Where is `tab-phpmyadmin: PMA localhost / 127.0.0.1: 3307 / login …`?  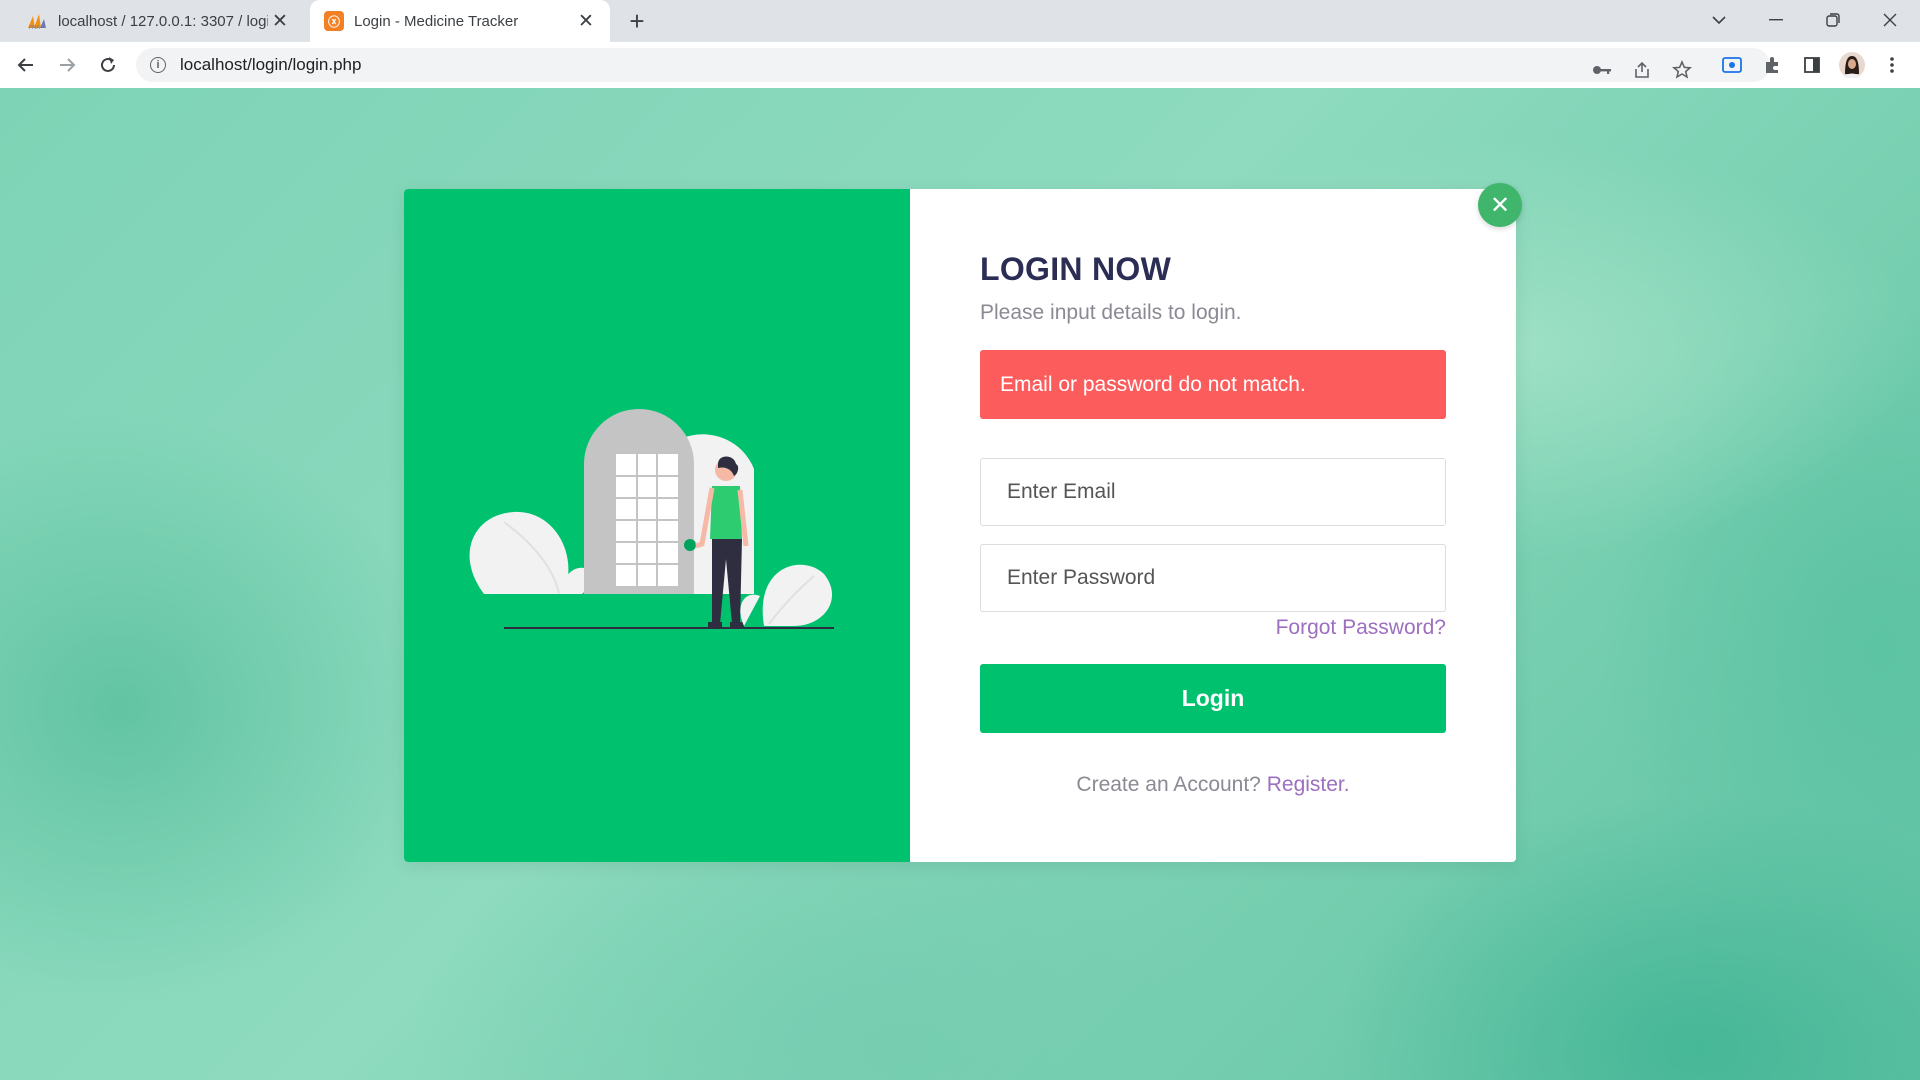
tab-phpmyadmin: PMA localhost / 127.0.0.1: 3307 / login … is located at coordinates (154, 21).